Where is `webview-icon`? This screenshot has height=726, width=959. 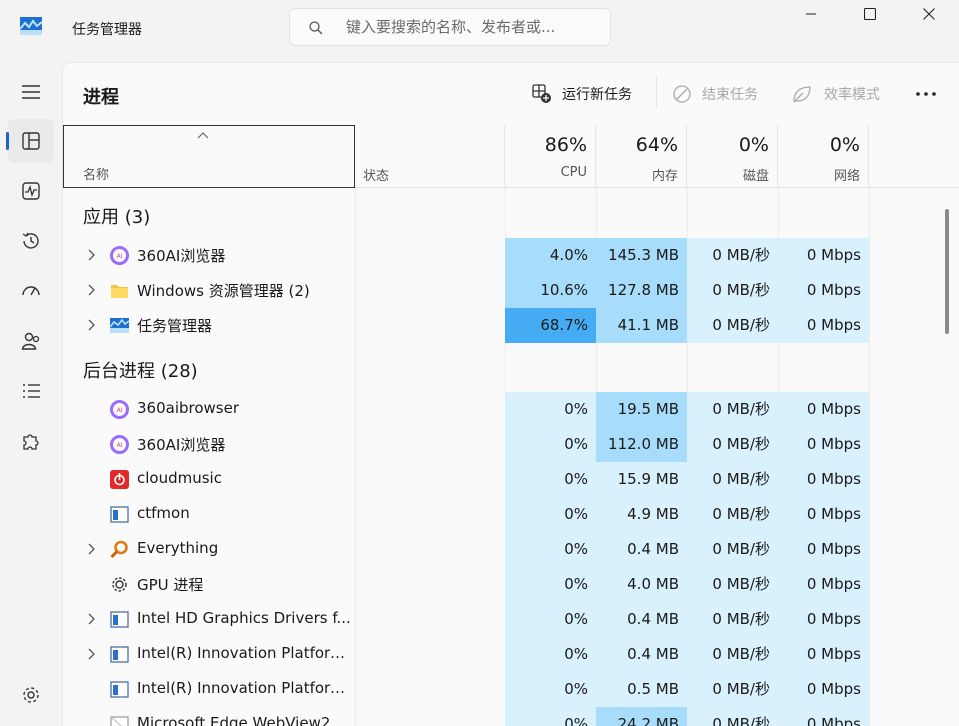 webview-icon is located at coordinates (119, 721).